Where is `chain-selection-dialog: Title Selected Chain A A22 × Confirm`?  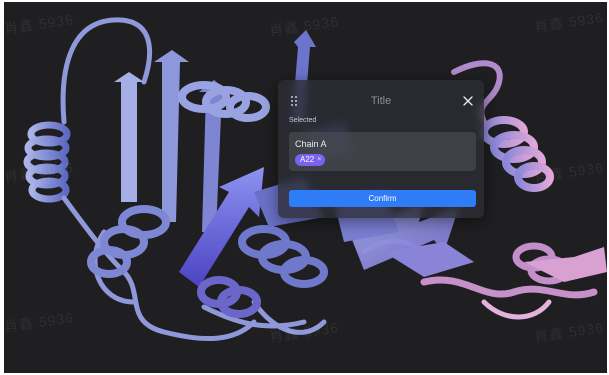 chain-selection-dialog: Title Selected Chain A A22 × Confirm is located at coordinates (381, 149).